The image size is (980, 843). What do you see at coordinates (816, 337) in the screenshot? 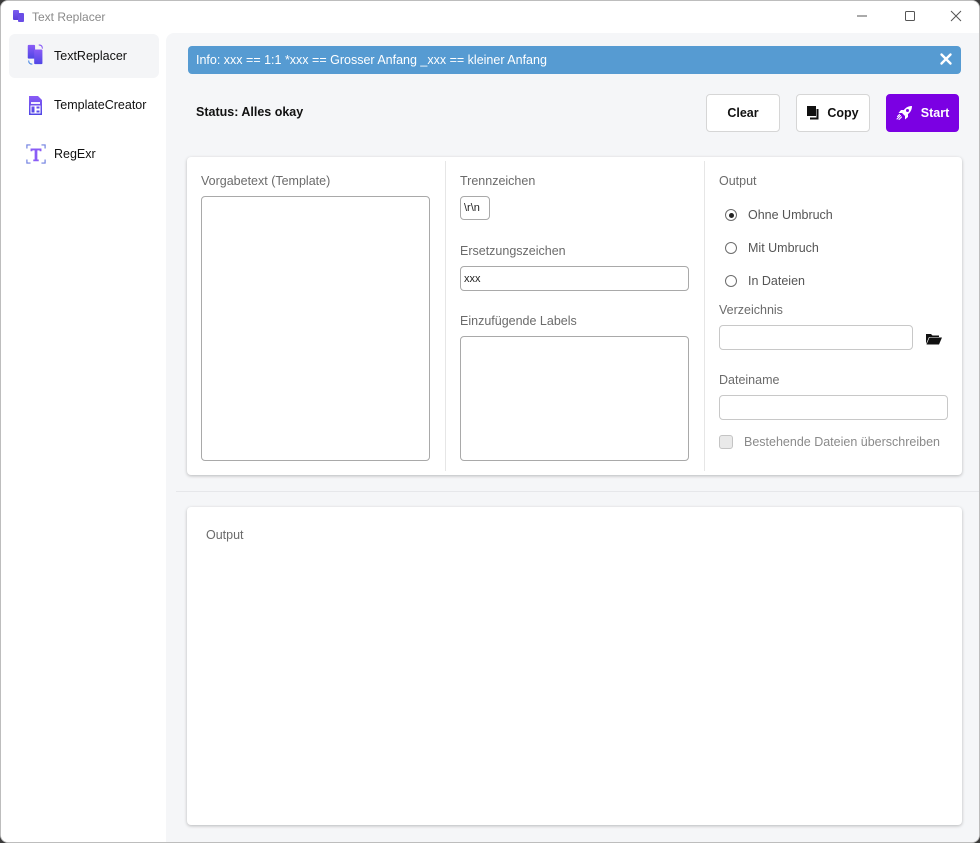
I see `directory-input` at bounding box center [816, 337].